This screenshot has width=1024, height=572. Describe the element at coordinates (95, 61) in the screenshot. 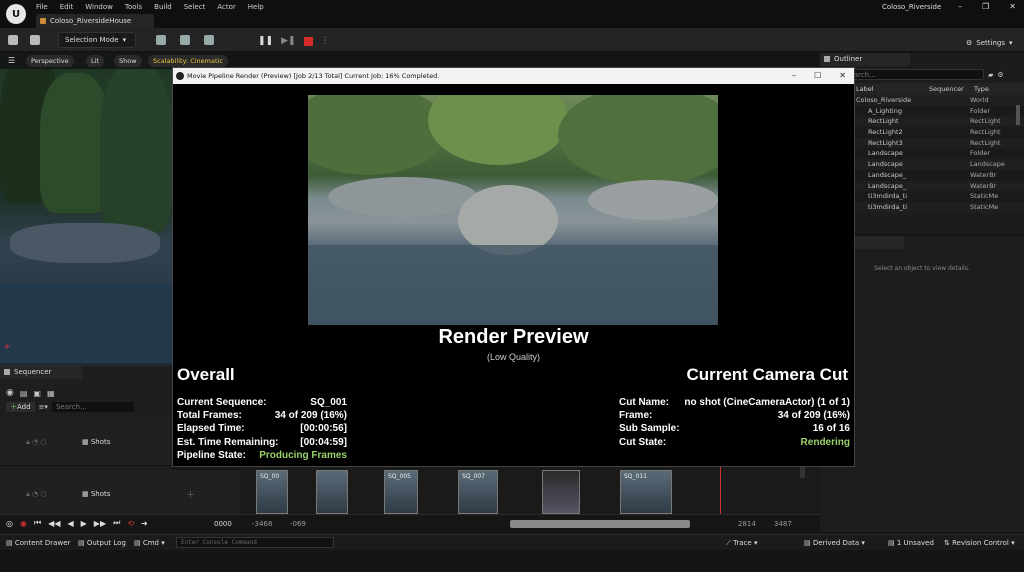

I see `lit-button: Lit` at that location.